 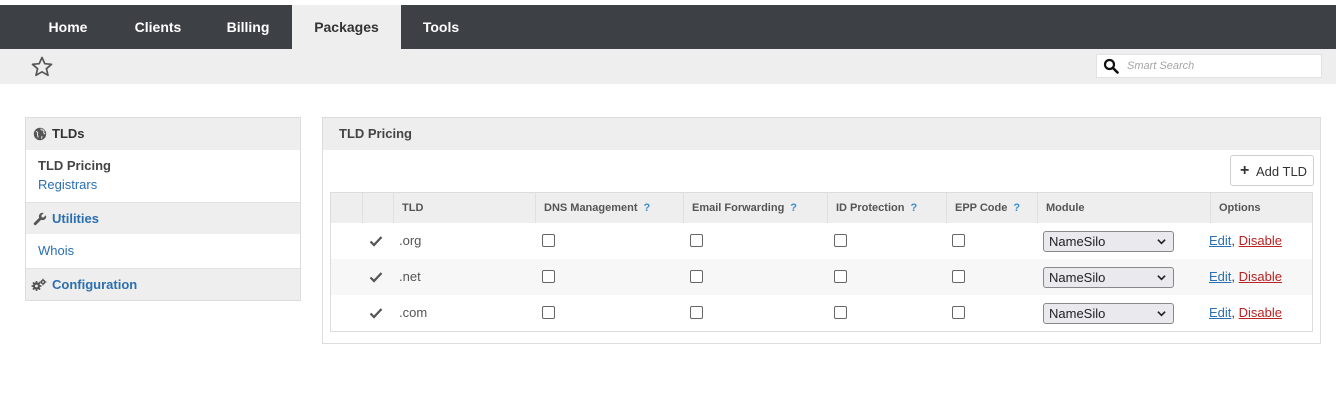 What do you see at coordinates (67, 184) in the screenshot?
I see `sidebar-item-registrars: Registrars` at bounding box center [67, 184].